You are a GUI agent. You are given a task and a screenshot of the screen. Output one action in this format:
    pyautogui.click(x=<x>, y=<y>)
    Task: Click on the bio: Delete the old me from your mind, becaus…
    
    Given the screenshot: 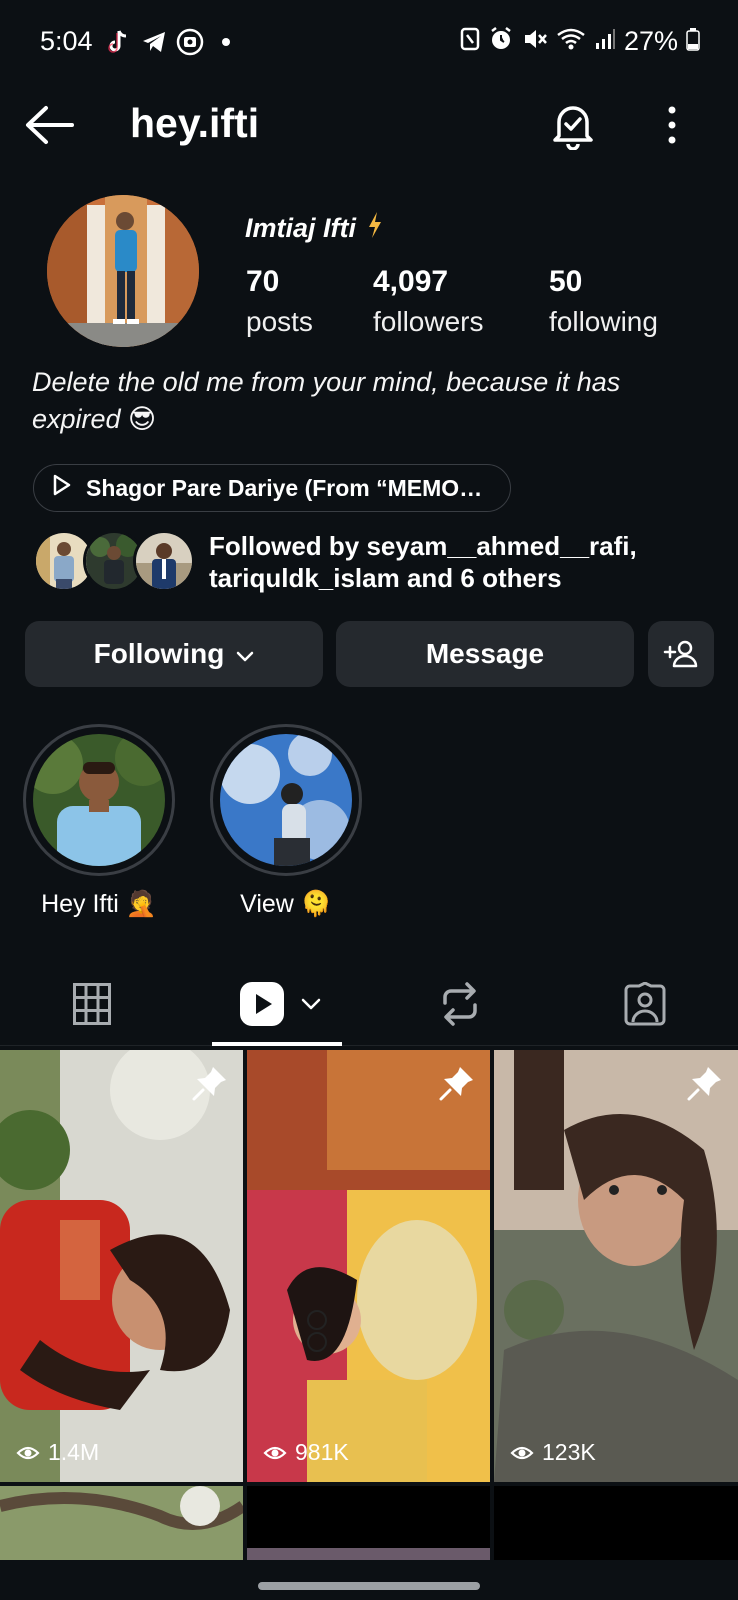 What is the action you would take?
    pyautogui.click(x=367, y=401)
    